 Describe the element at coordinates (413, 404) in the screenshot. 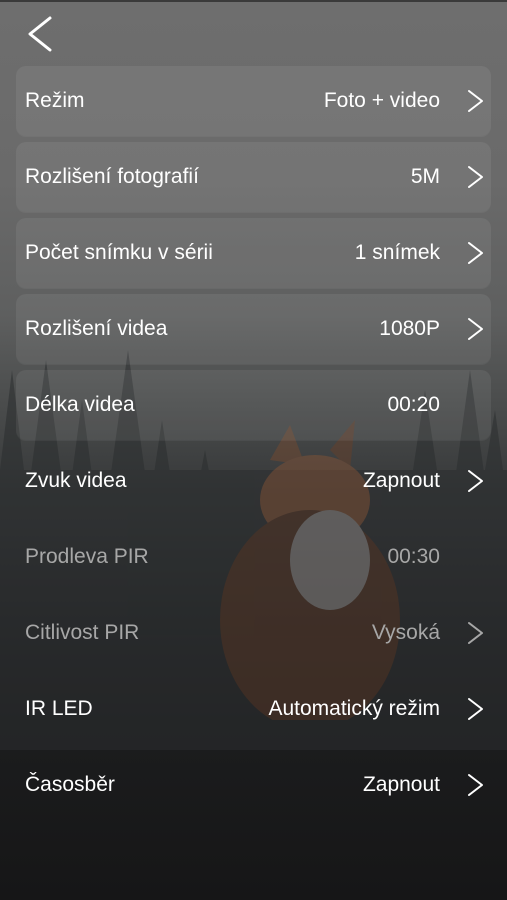

I see `setting-value: 00:20` at that location.